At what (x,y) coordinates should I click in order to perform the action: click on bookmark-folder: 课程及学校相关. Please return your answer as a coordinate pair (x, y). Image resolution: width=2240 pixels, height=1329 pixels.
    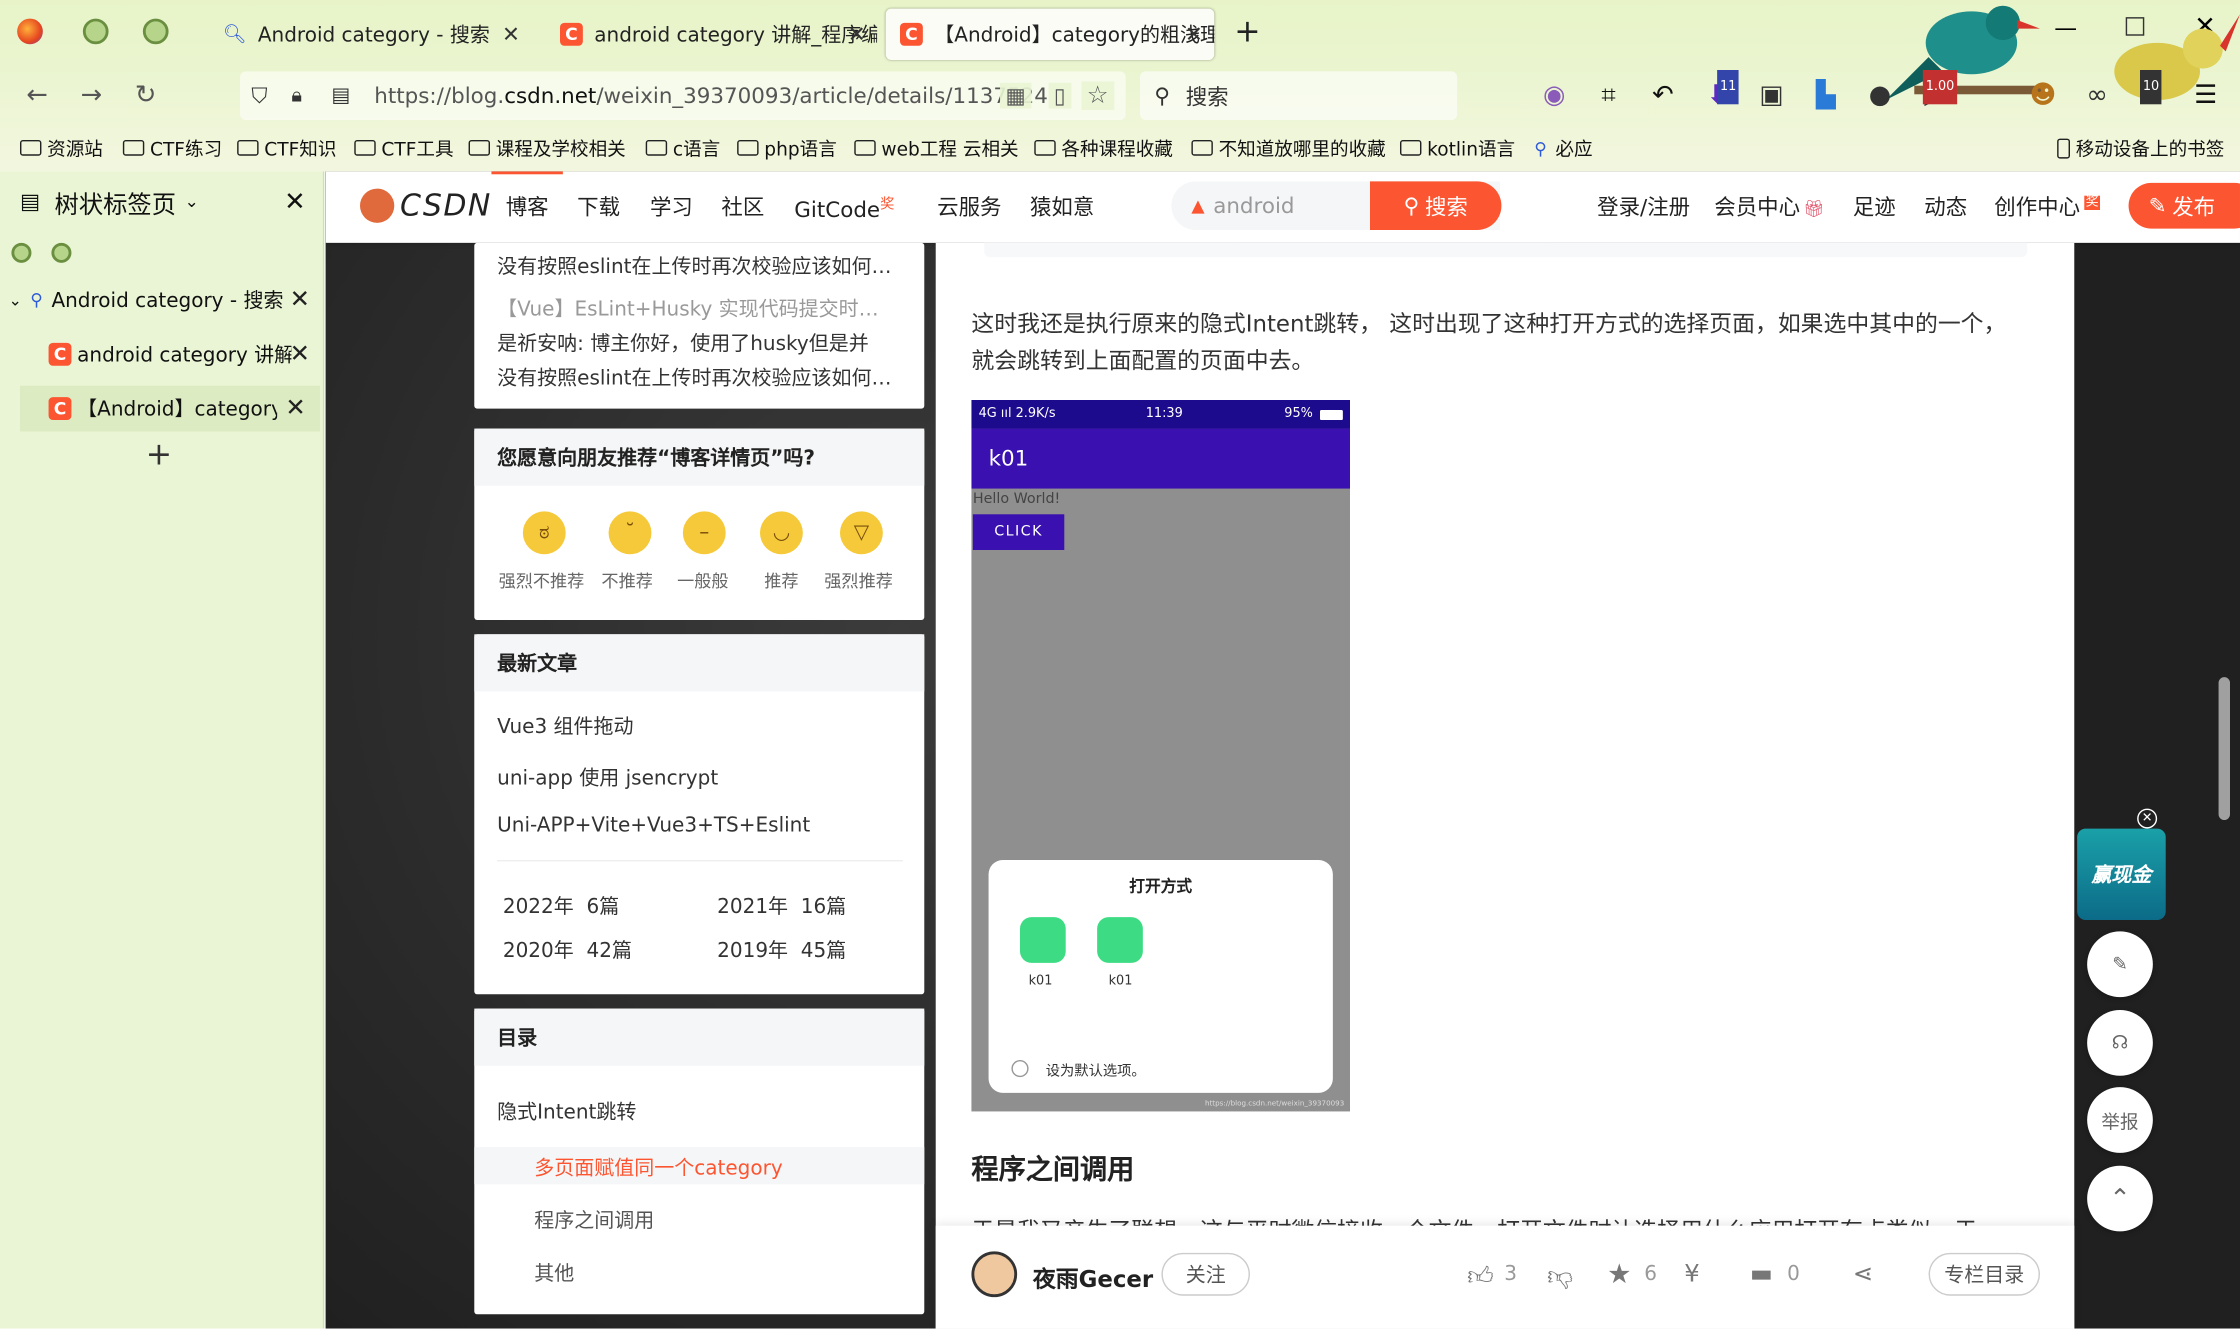
    Looking at the image, I should click on (547, 147).